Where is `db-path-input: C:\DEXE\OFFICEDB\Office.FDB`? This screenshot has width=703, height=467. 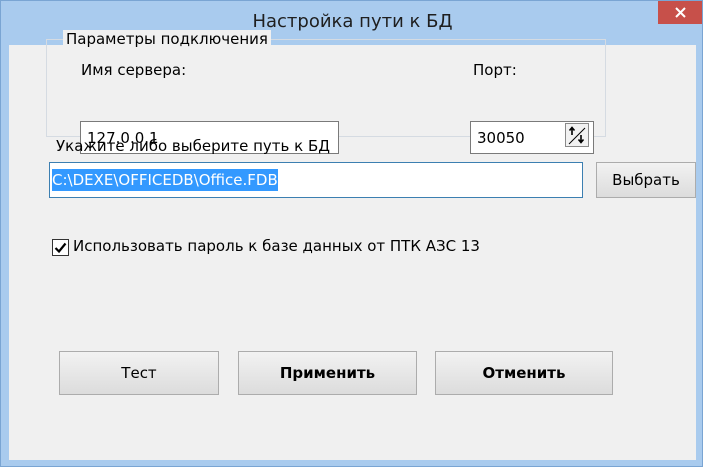 db-path-input: C:\DEXE\OFFICEDB\Office.FDB is located at coordinates (316, 180).